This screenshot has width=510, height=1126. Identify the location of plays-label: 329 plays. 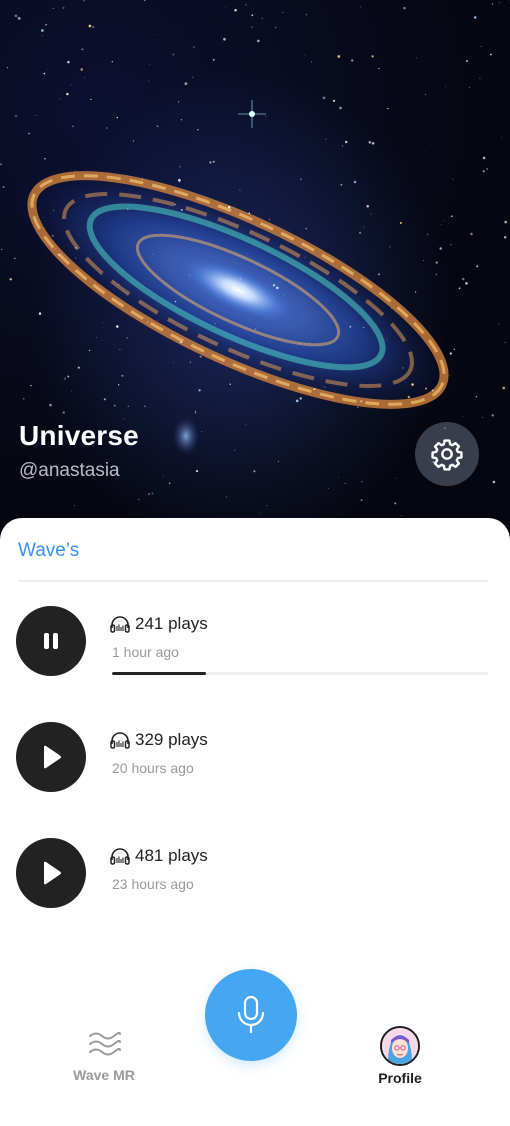
(171, 739).